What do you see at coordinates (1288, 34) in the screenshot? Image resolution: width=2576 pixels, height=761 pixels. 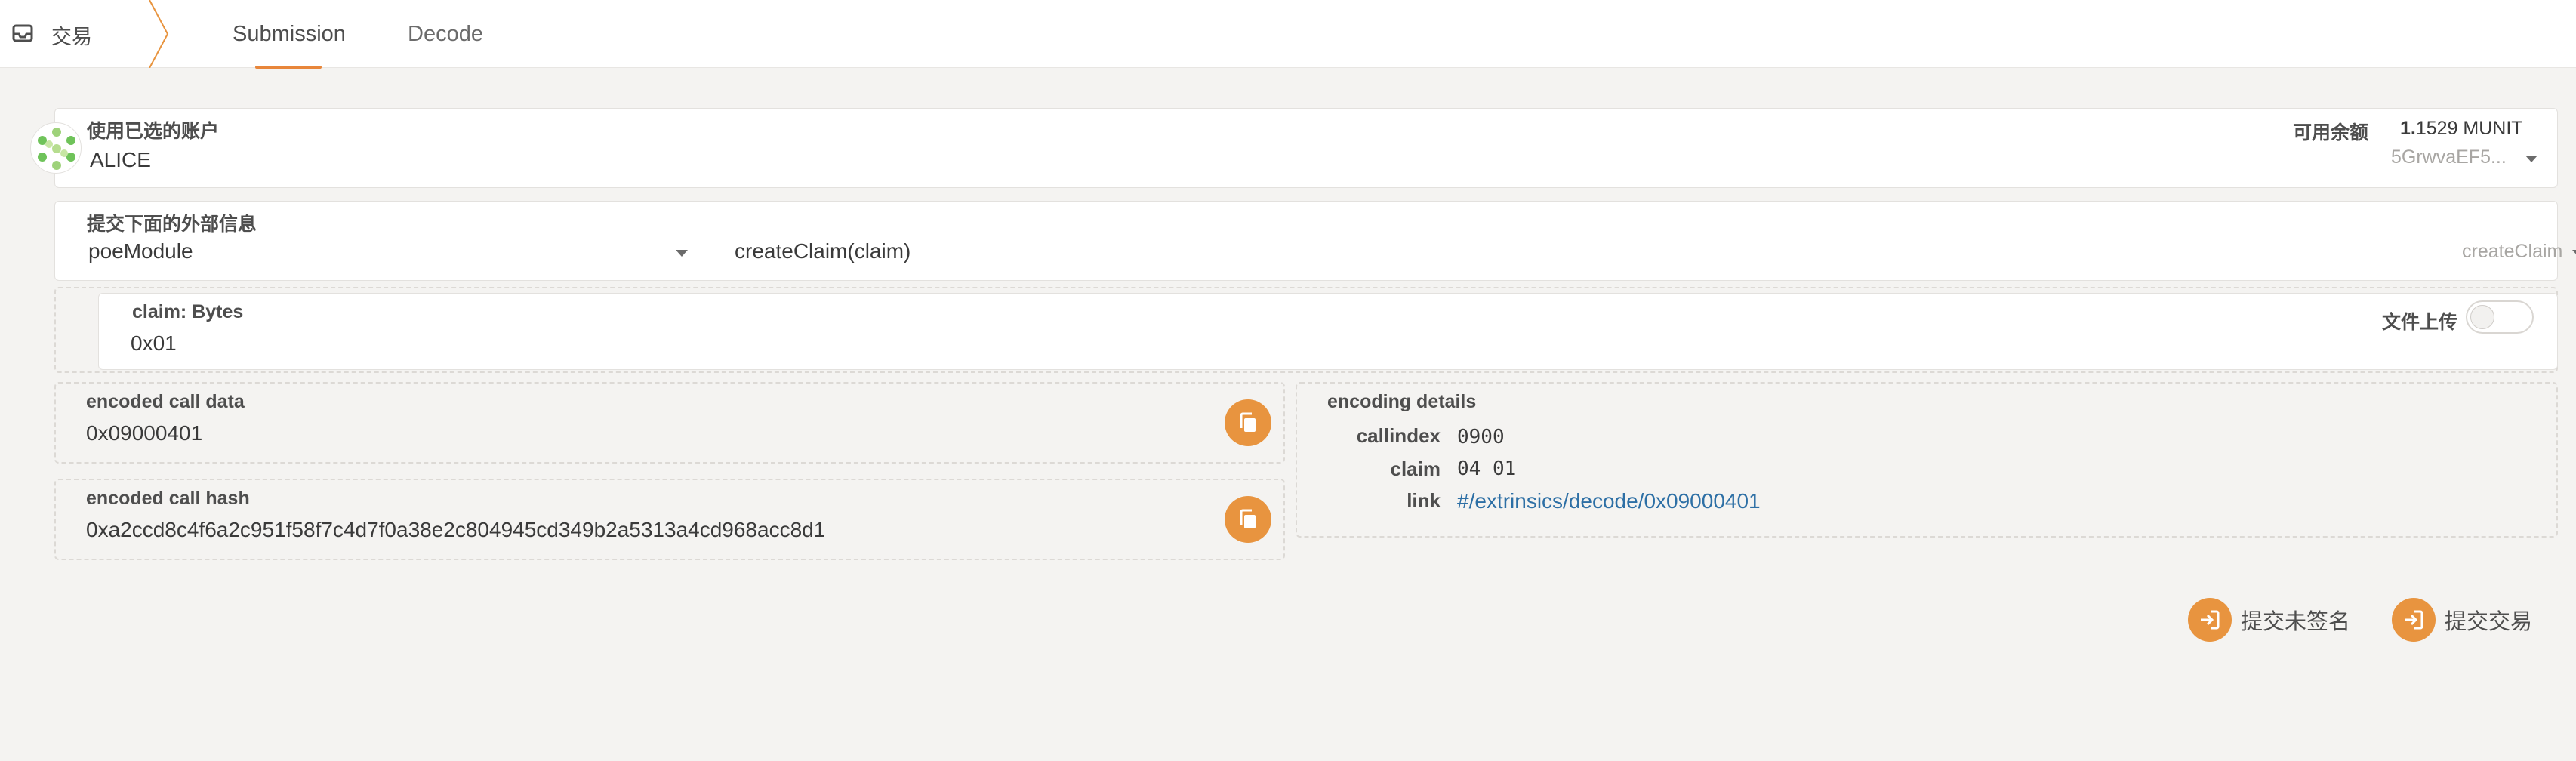 I see `top-nav: 交易 Submission Decode` at bounding box center [1288, 34].